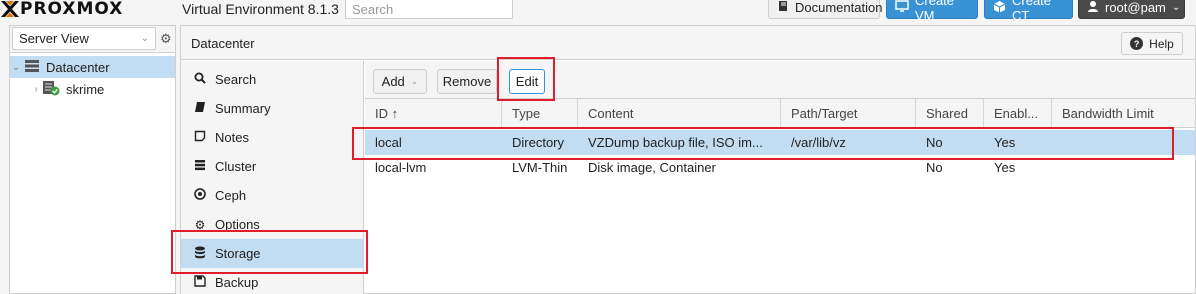 The width and height of the screenshot is (1196, 294). Describe the element at coordinates (950, 113) in the screenshot. I see `column-header-shared: Shared` at that location.